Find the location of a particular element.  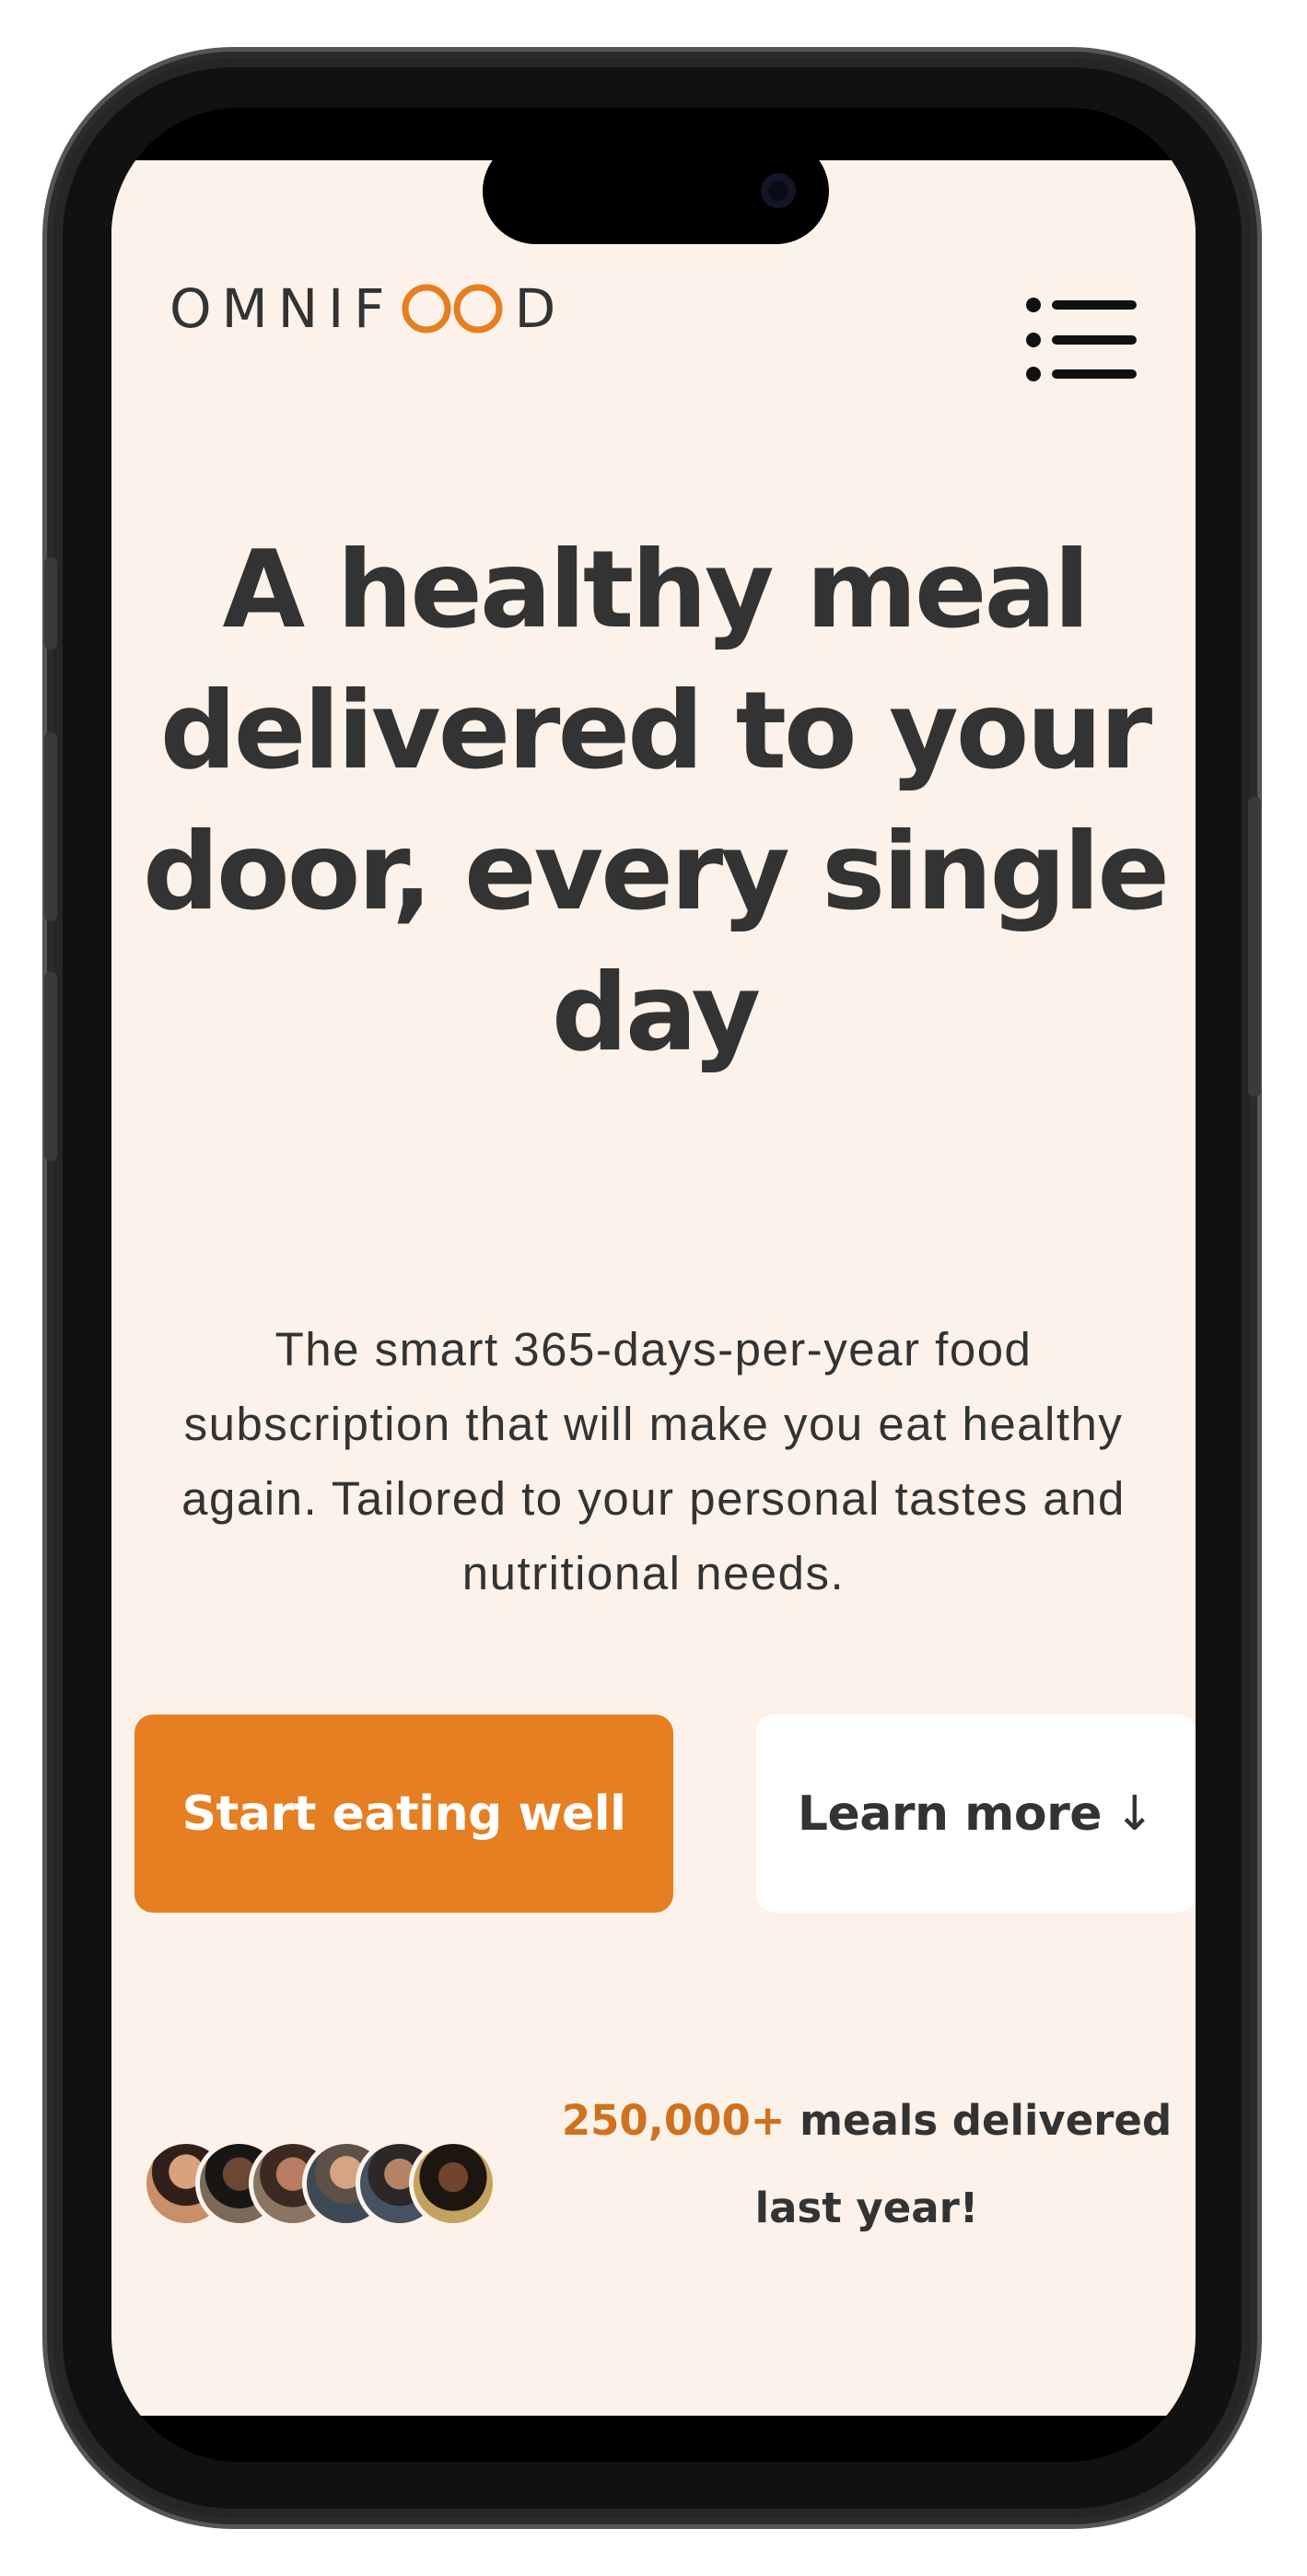

arrow-down-icon: ↓ is located at coordinates (1134, 1814).